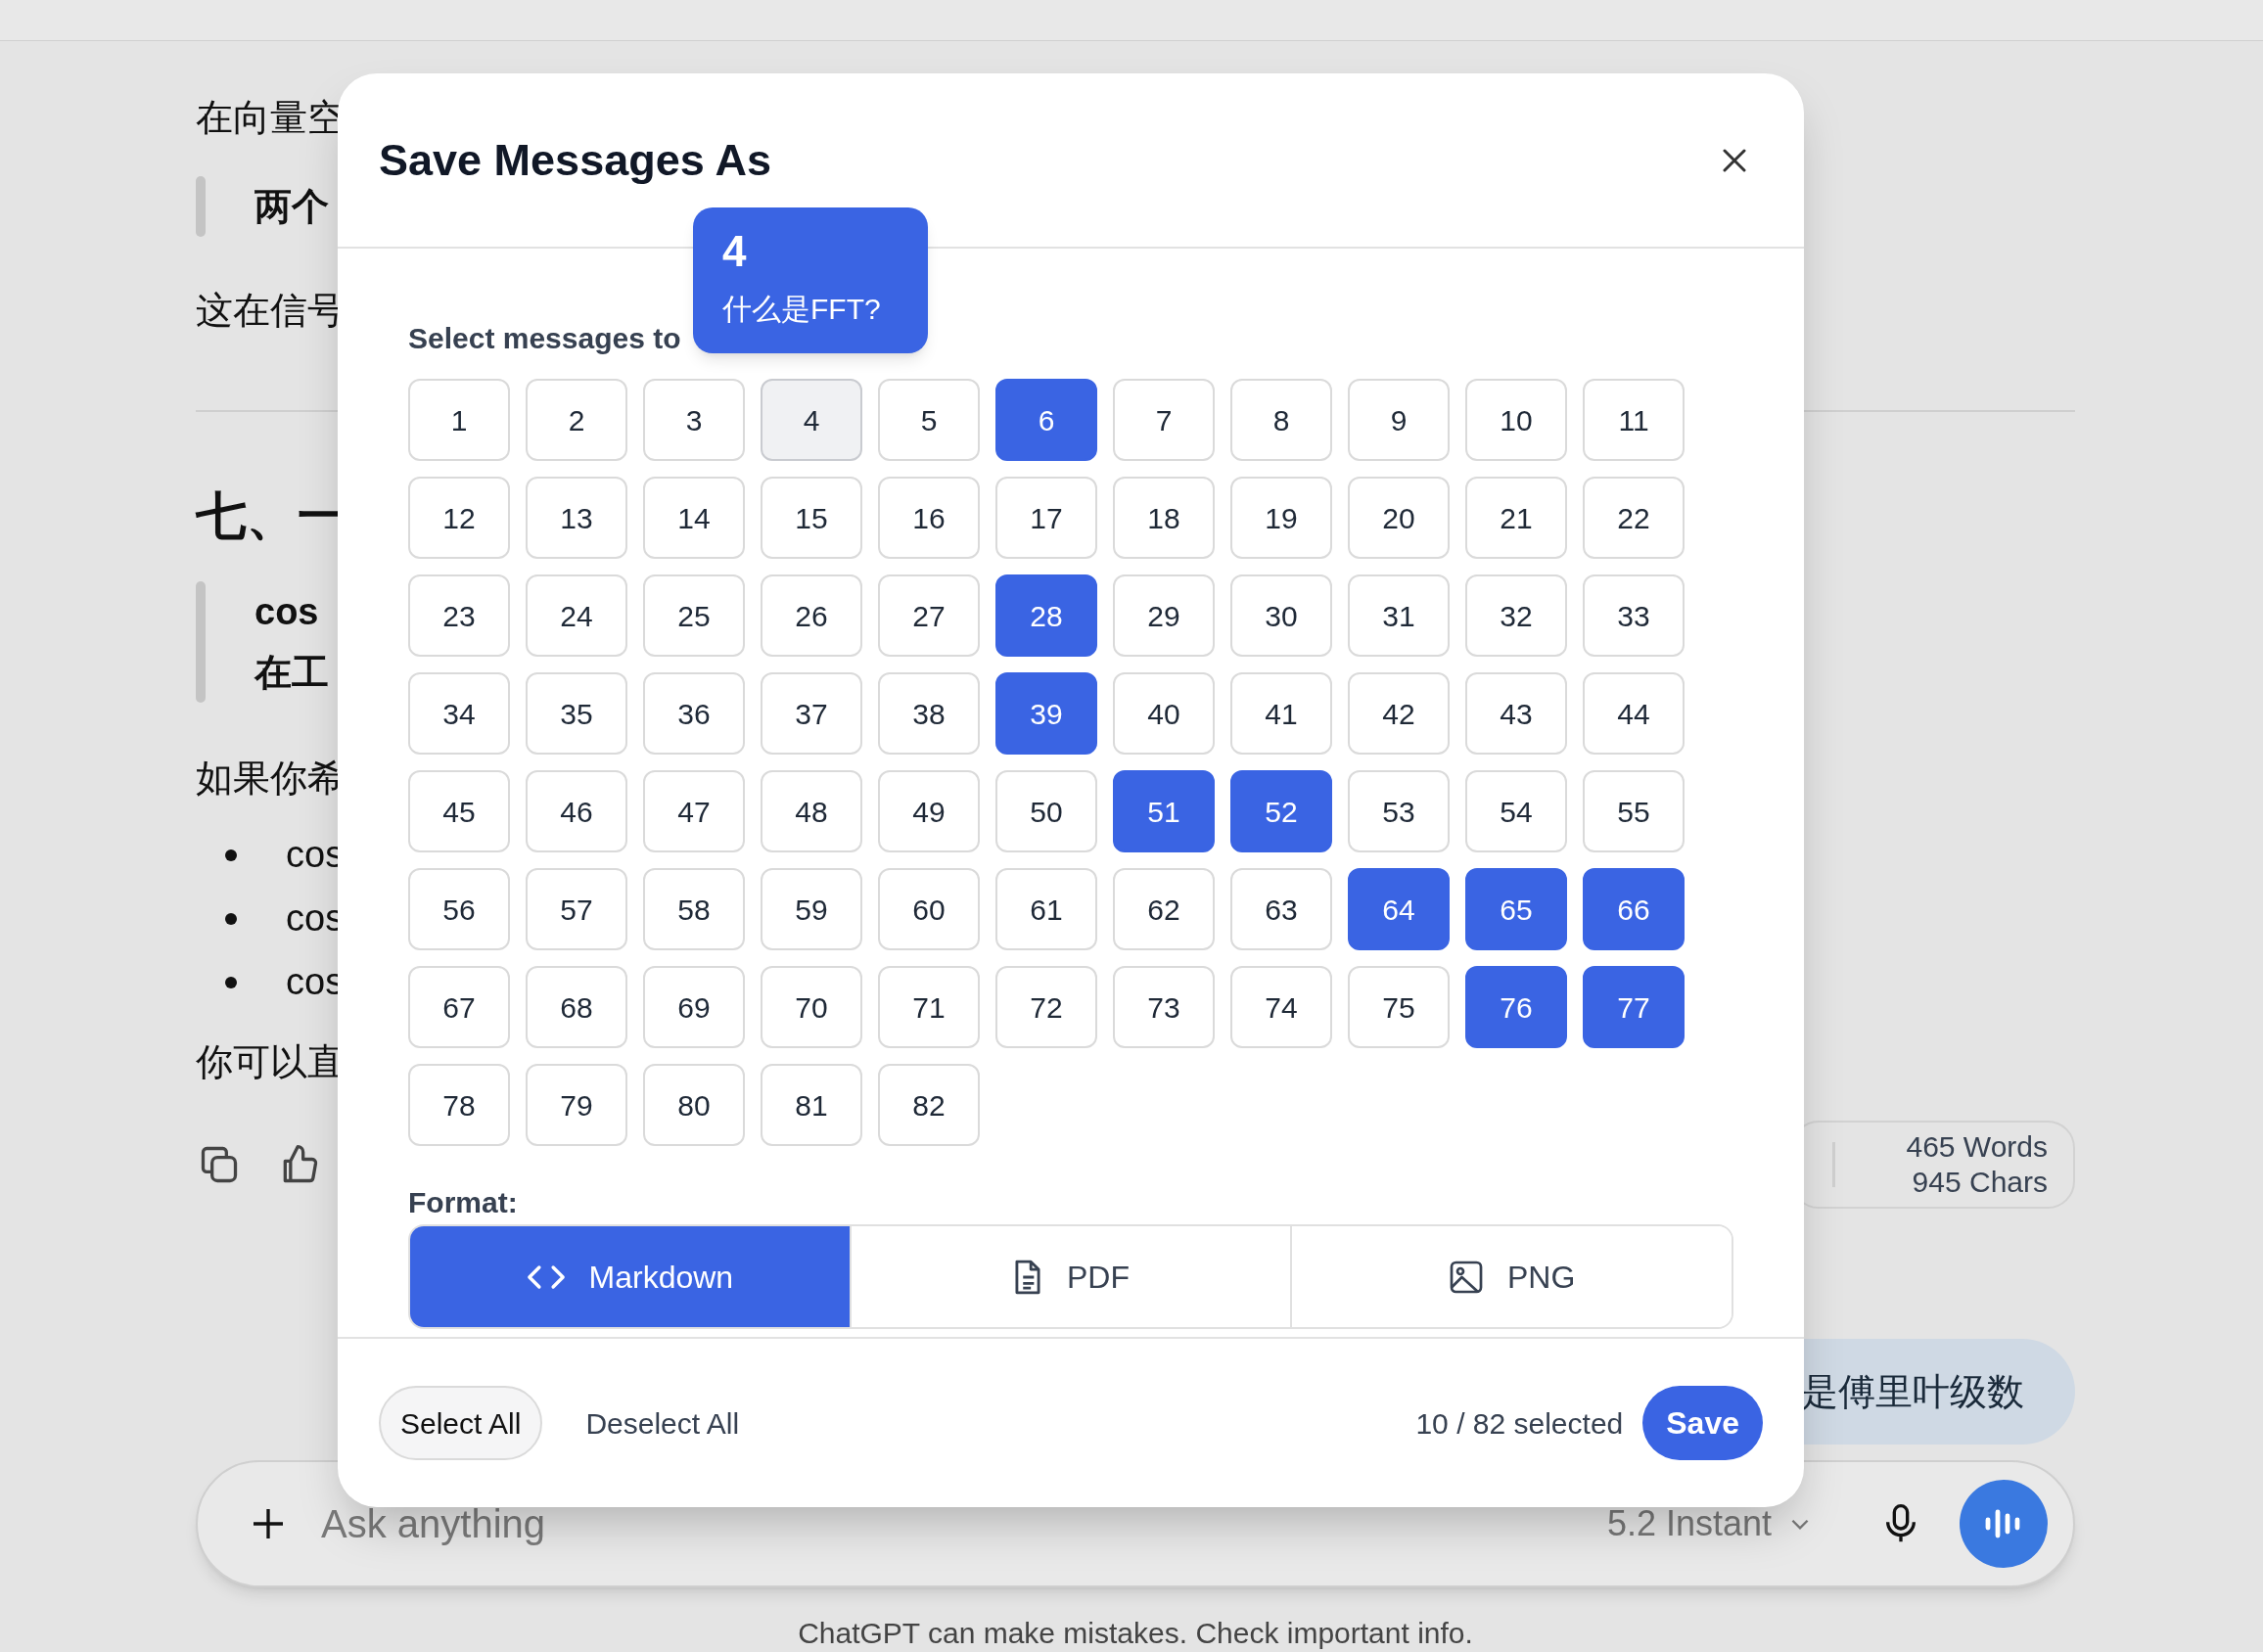 This screenshot has width=2263, height=1652. Describe the element at coordinates (735, 251) in the screenshot. I see `tooltip-number: 4` at that location.